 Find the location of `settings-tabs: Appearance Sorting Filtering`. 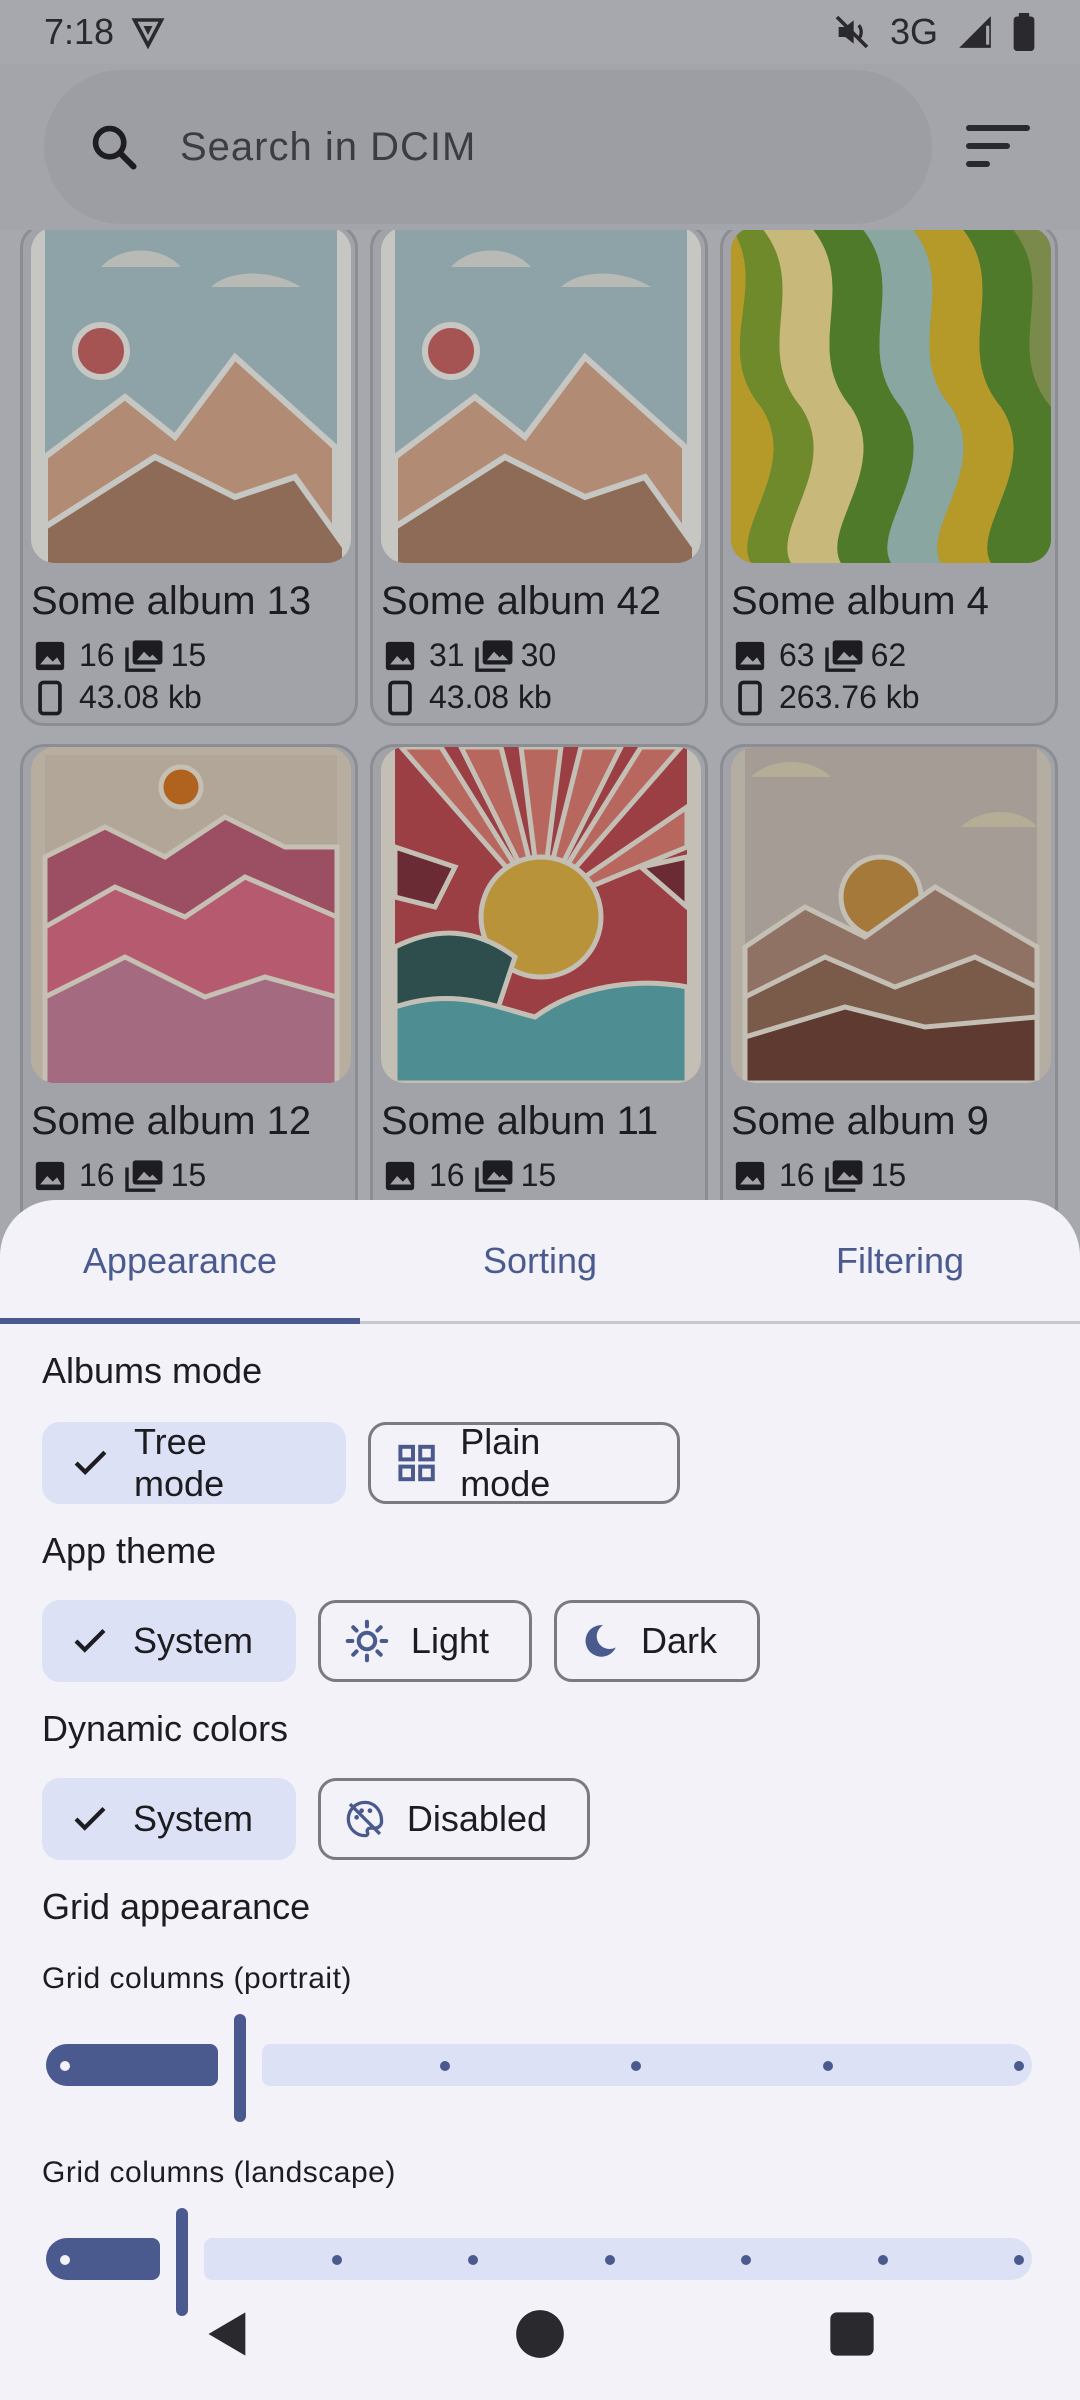

settings-tabs: Appearance Sorting Filtering is located at coordinates (540, 1262).